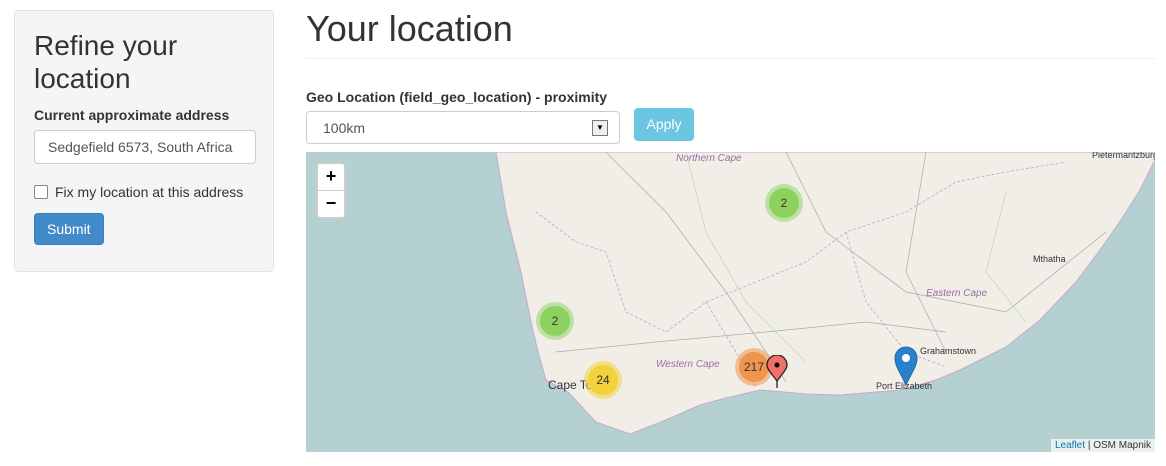  I want to click on address-input: Sedgefield 6573, South Africa, so click(145, 147).